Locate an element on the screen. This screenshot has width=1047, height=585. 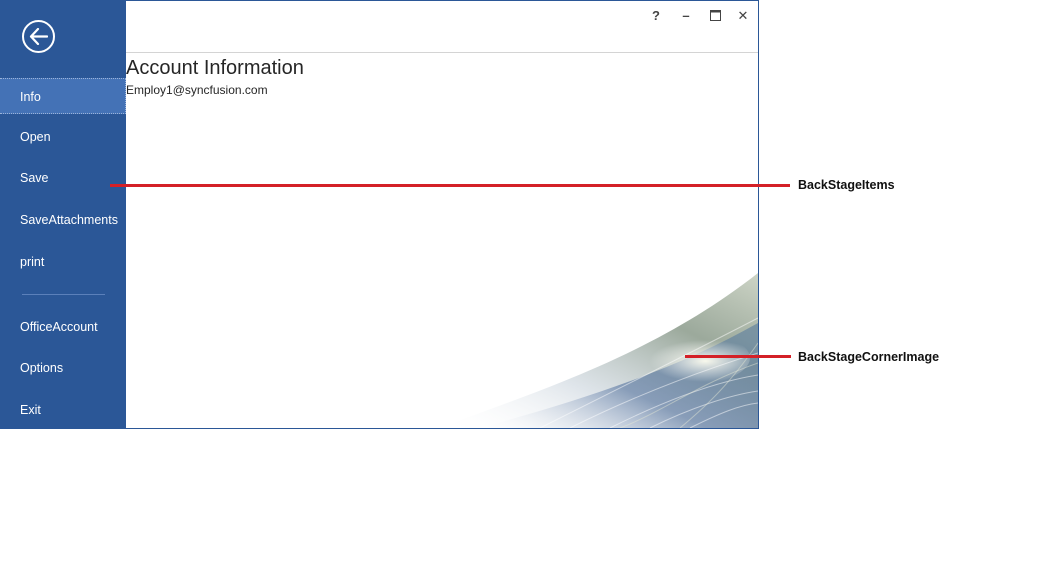
sidebar-item-label: print is located at coordinates (32, 262).